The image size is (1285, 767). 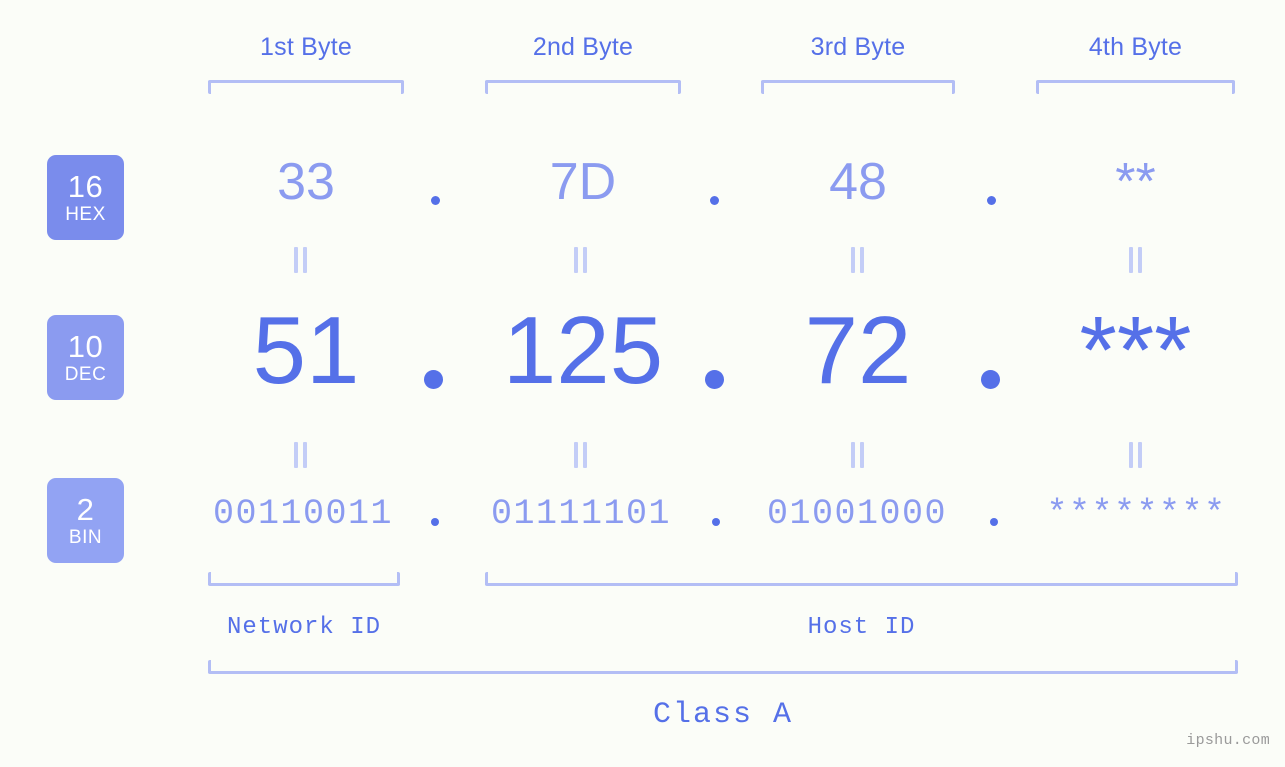 I want to click on address-class-label: Class A, so click(x=723, y=715).